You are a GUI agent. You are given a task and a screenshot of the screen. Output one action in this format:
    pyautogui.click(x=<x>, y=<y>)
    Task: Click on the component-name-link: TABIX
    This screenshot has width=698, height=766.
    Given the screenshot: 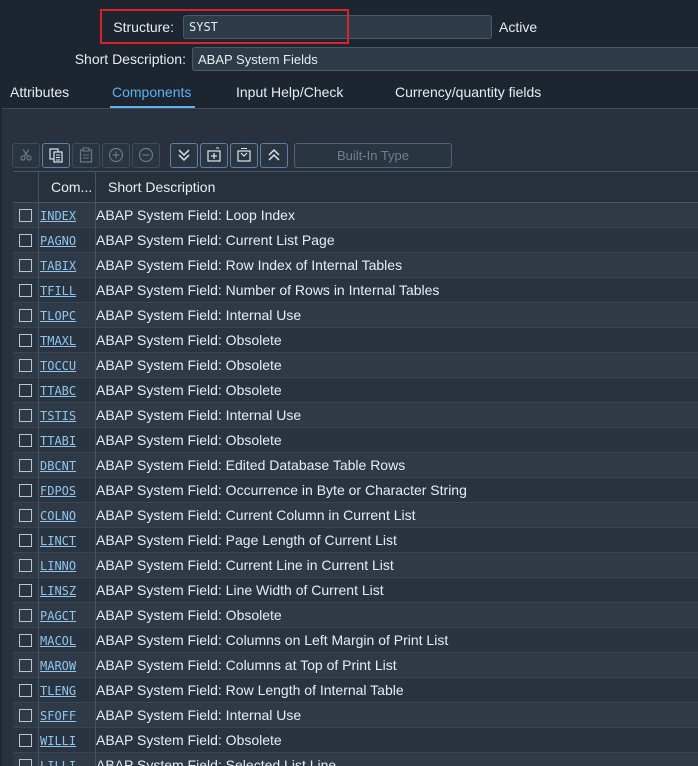 What is the action you would take?
    pyautogui.click(x=57, y=266)
    